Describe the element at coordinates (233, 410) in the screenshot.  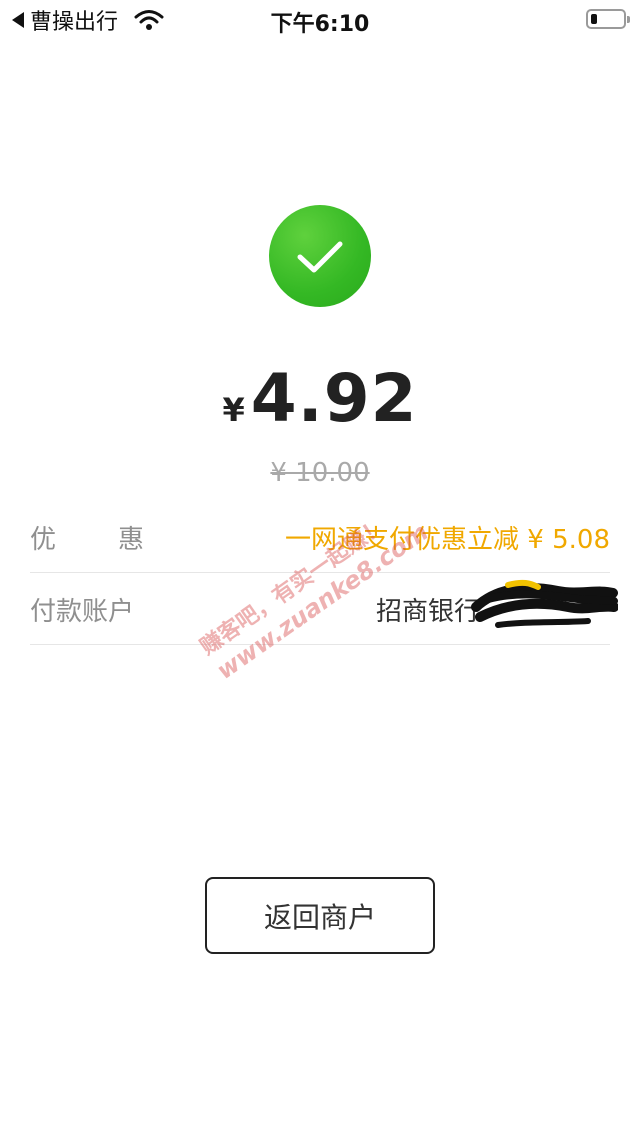
I see `amount-currency: ¥` at that location.